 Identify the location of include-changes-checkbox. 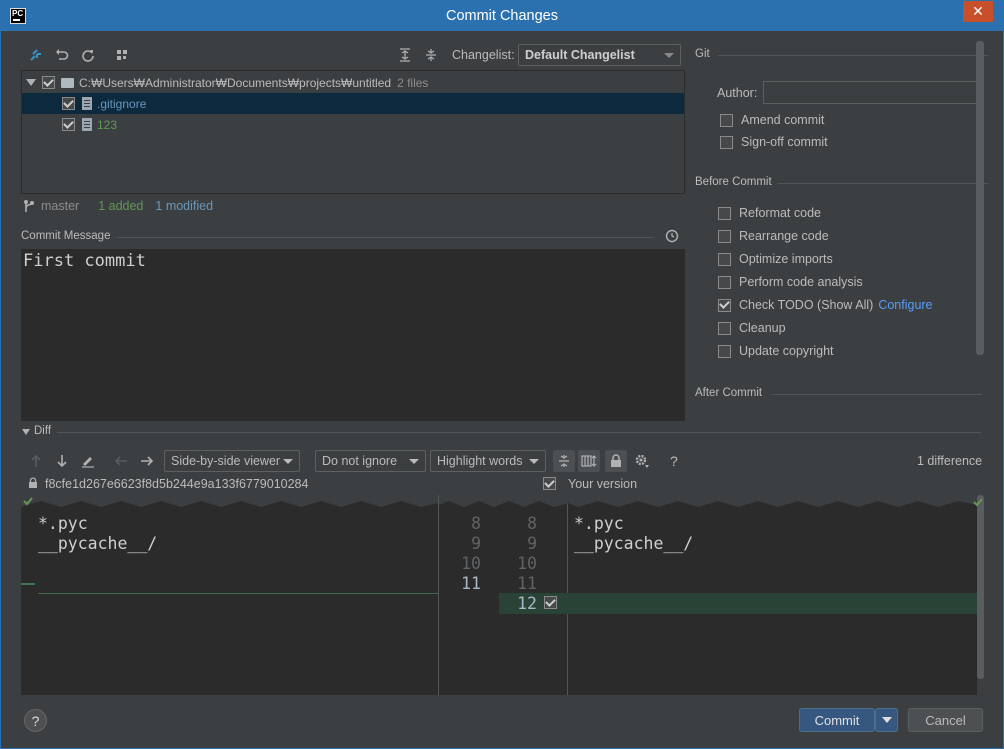
(549, 483).